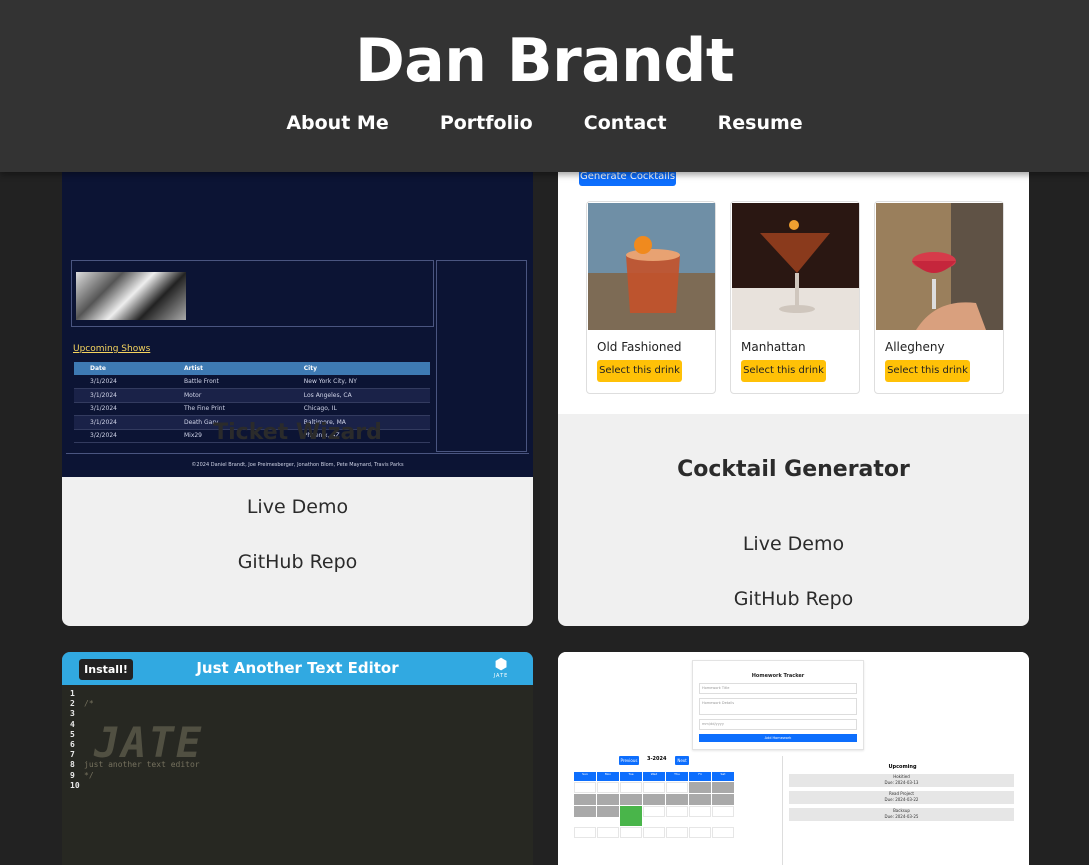  Describe the element at coordinates (72, 765) in the screenshot. I see `line-number: 8` at that location.